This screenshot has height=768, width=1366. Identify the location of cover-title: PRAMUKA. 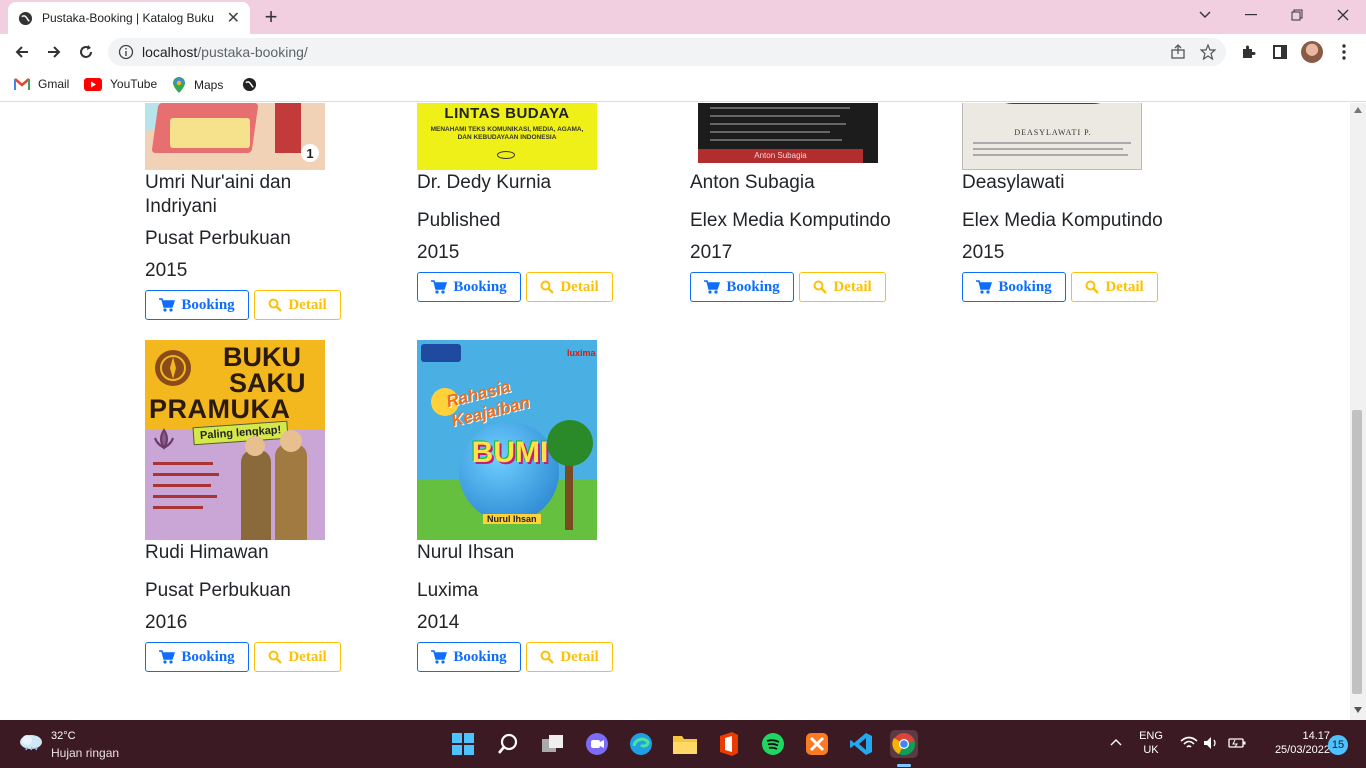
(220, 409).